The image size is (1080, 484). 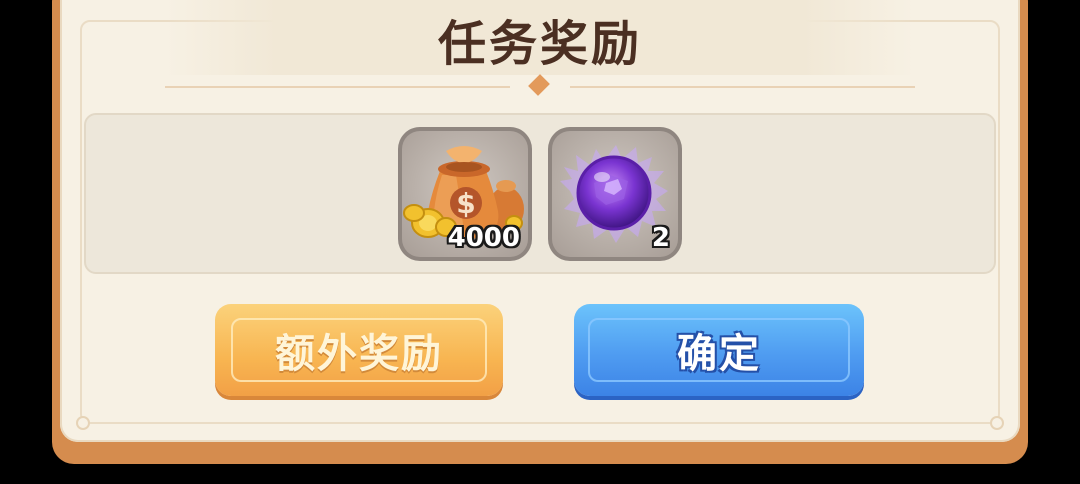 I want to click on confirm-label: 确定, so click(x=719, y=354).